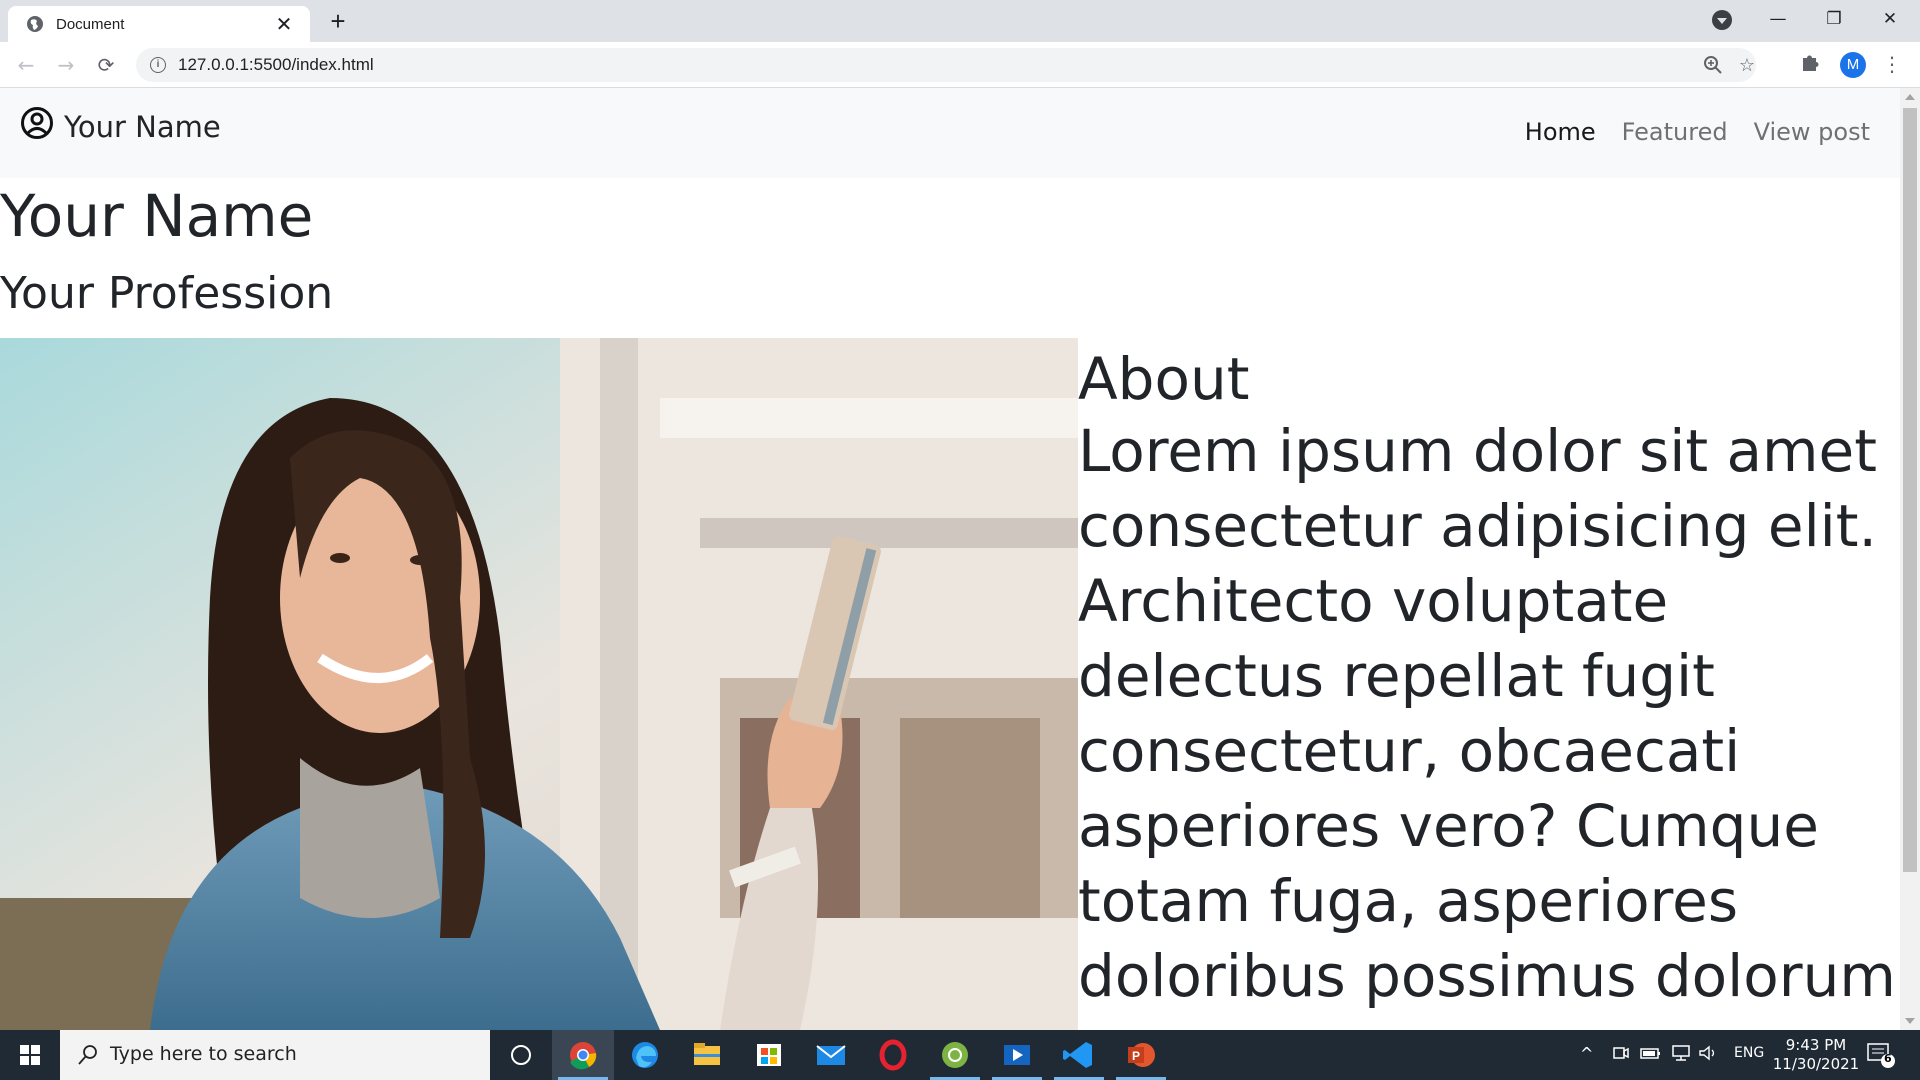 The width and height of the screenshot is (1920, 1080). What do you see at coordinates (1164, 379) in the screenshot?
I see `about-title: About` at bounding box center [1164, 379].